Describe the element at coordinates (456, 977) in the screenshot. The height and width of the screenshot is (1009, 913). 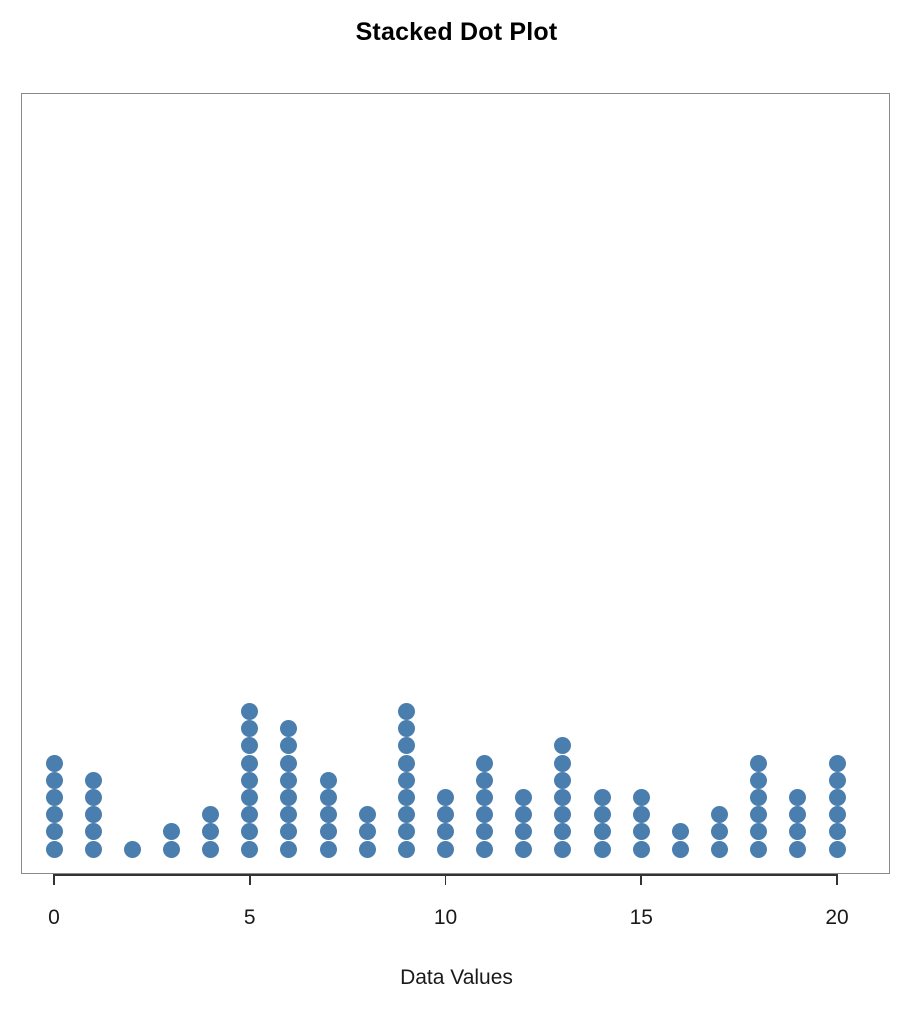
I see `x-axis-title: Data Values` at that location.